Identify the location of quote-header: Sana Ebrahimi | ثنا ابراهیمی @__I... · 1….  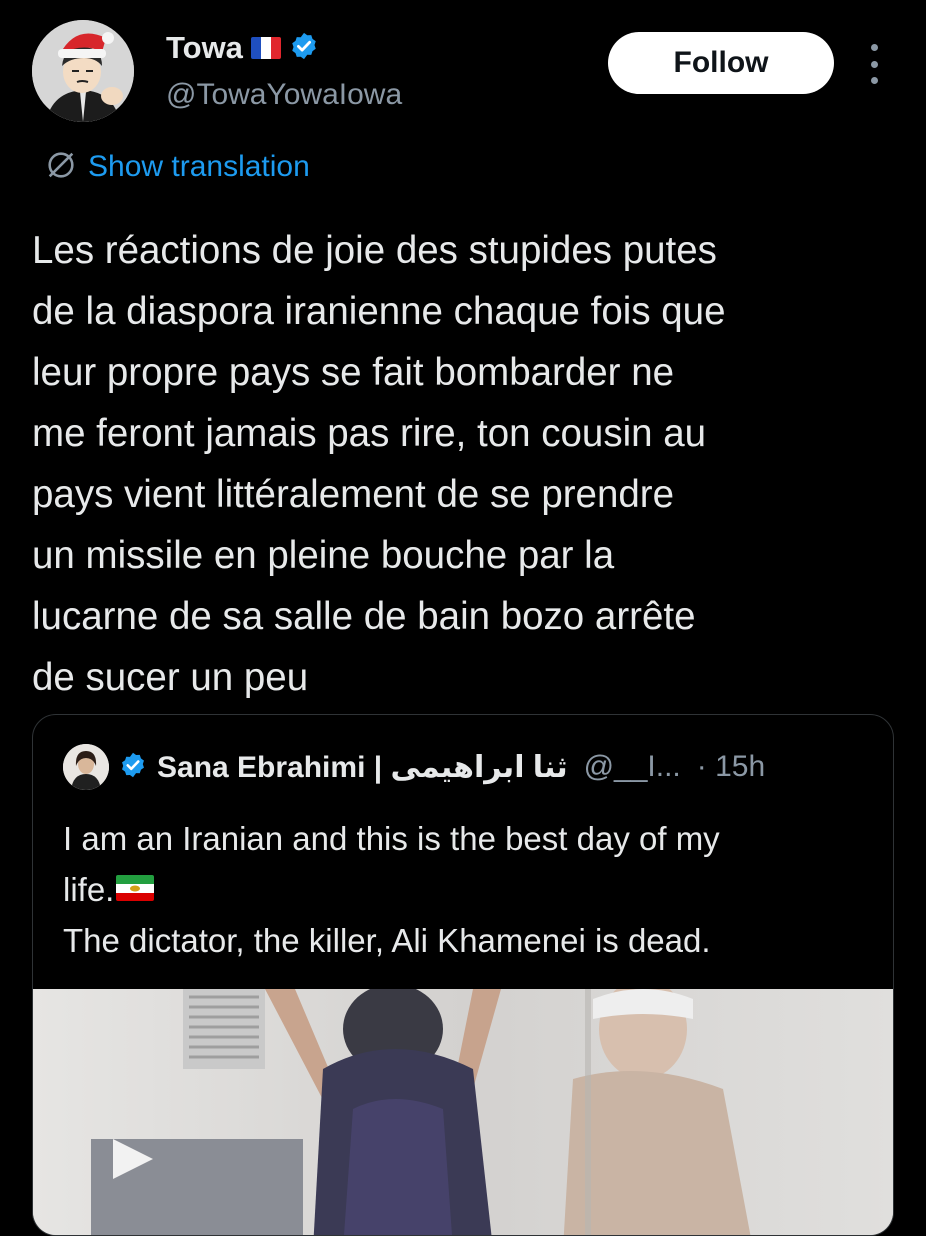
(414, 767).